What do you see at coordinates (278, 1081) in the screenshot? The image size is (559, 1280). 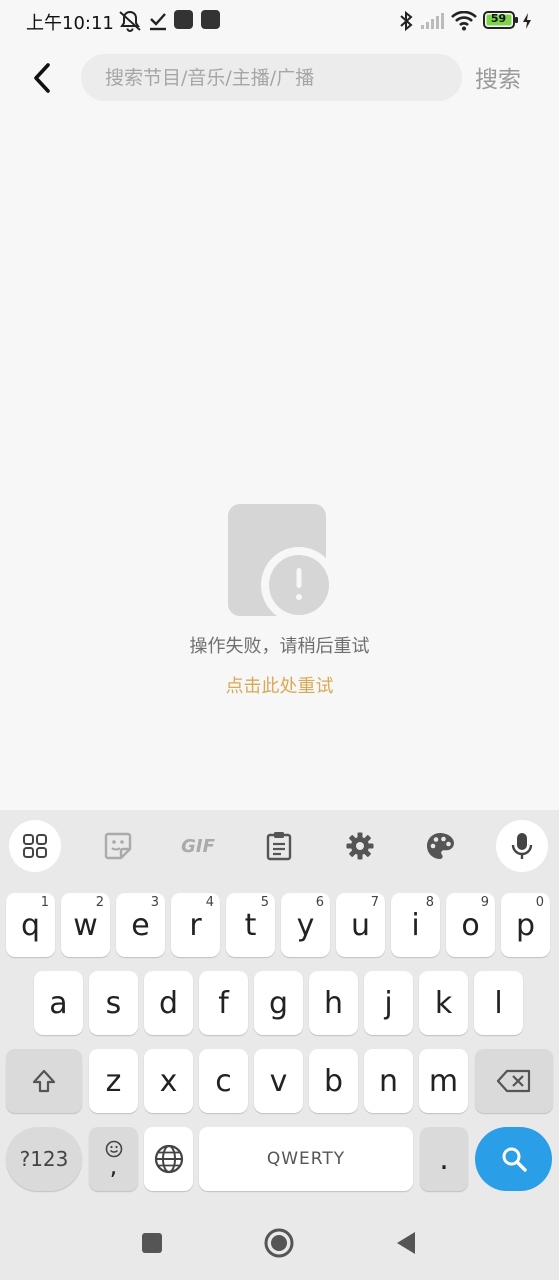 I see `key-v: v` at bounding box center [278, 1081].